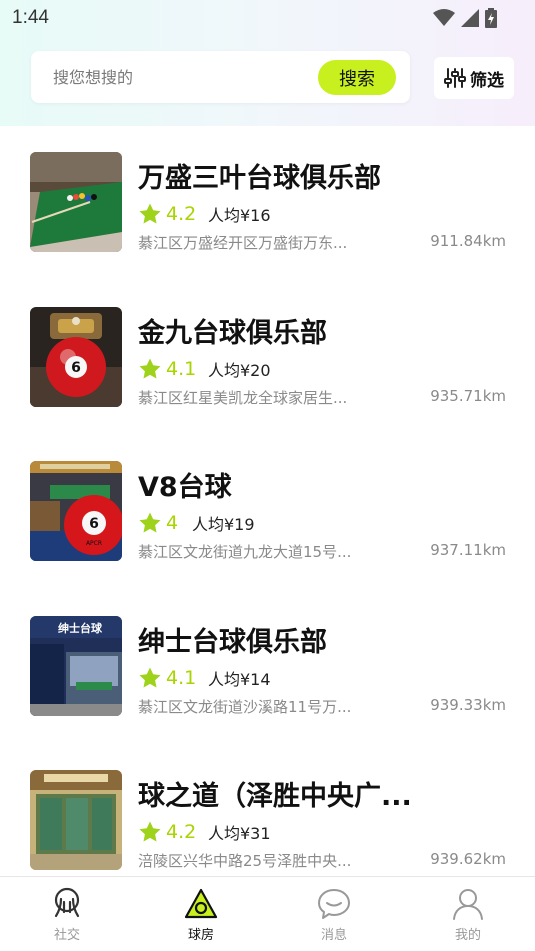 Image resolution: width=535 pixels, height=951 pixels. What do you see at coordinates (172, 523) in the screenshot?
I see `rating-value: 4` at bounding box center [172, 523].